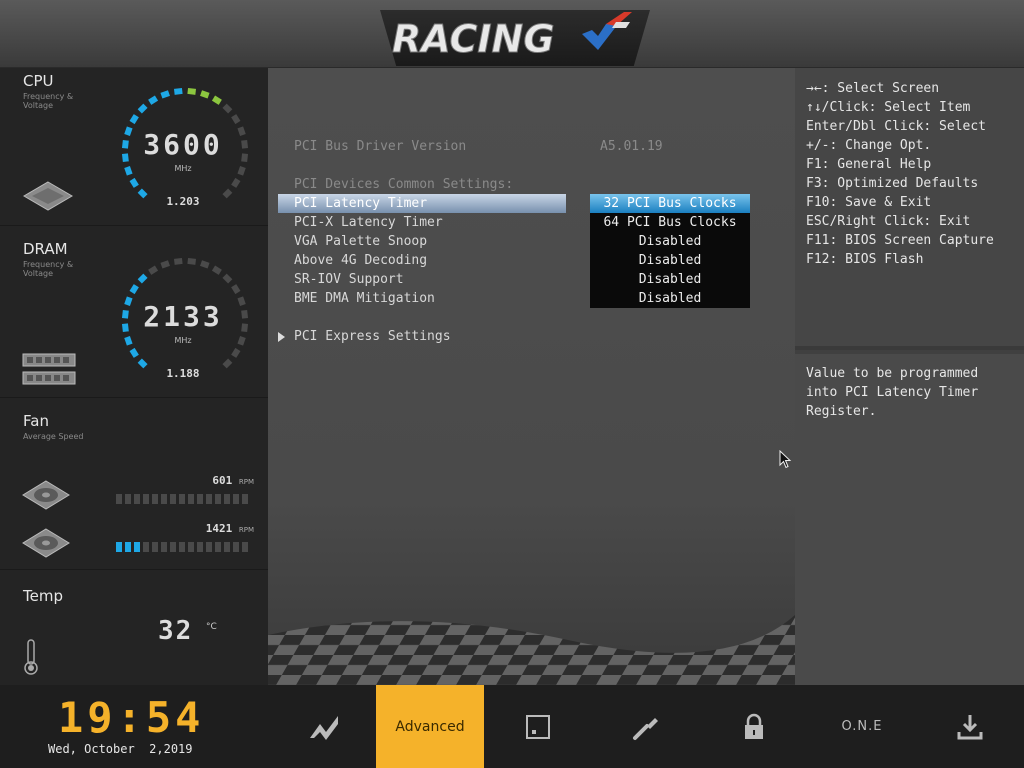  Describe the element at coordinates (517, 279) in the screenshot. I see `setting-sr-iov-support: SR-IOV Support Disabled` at that location.